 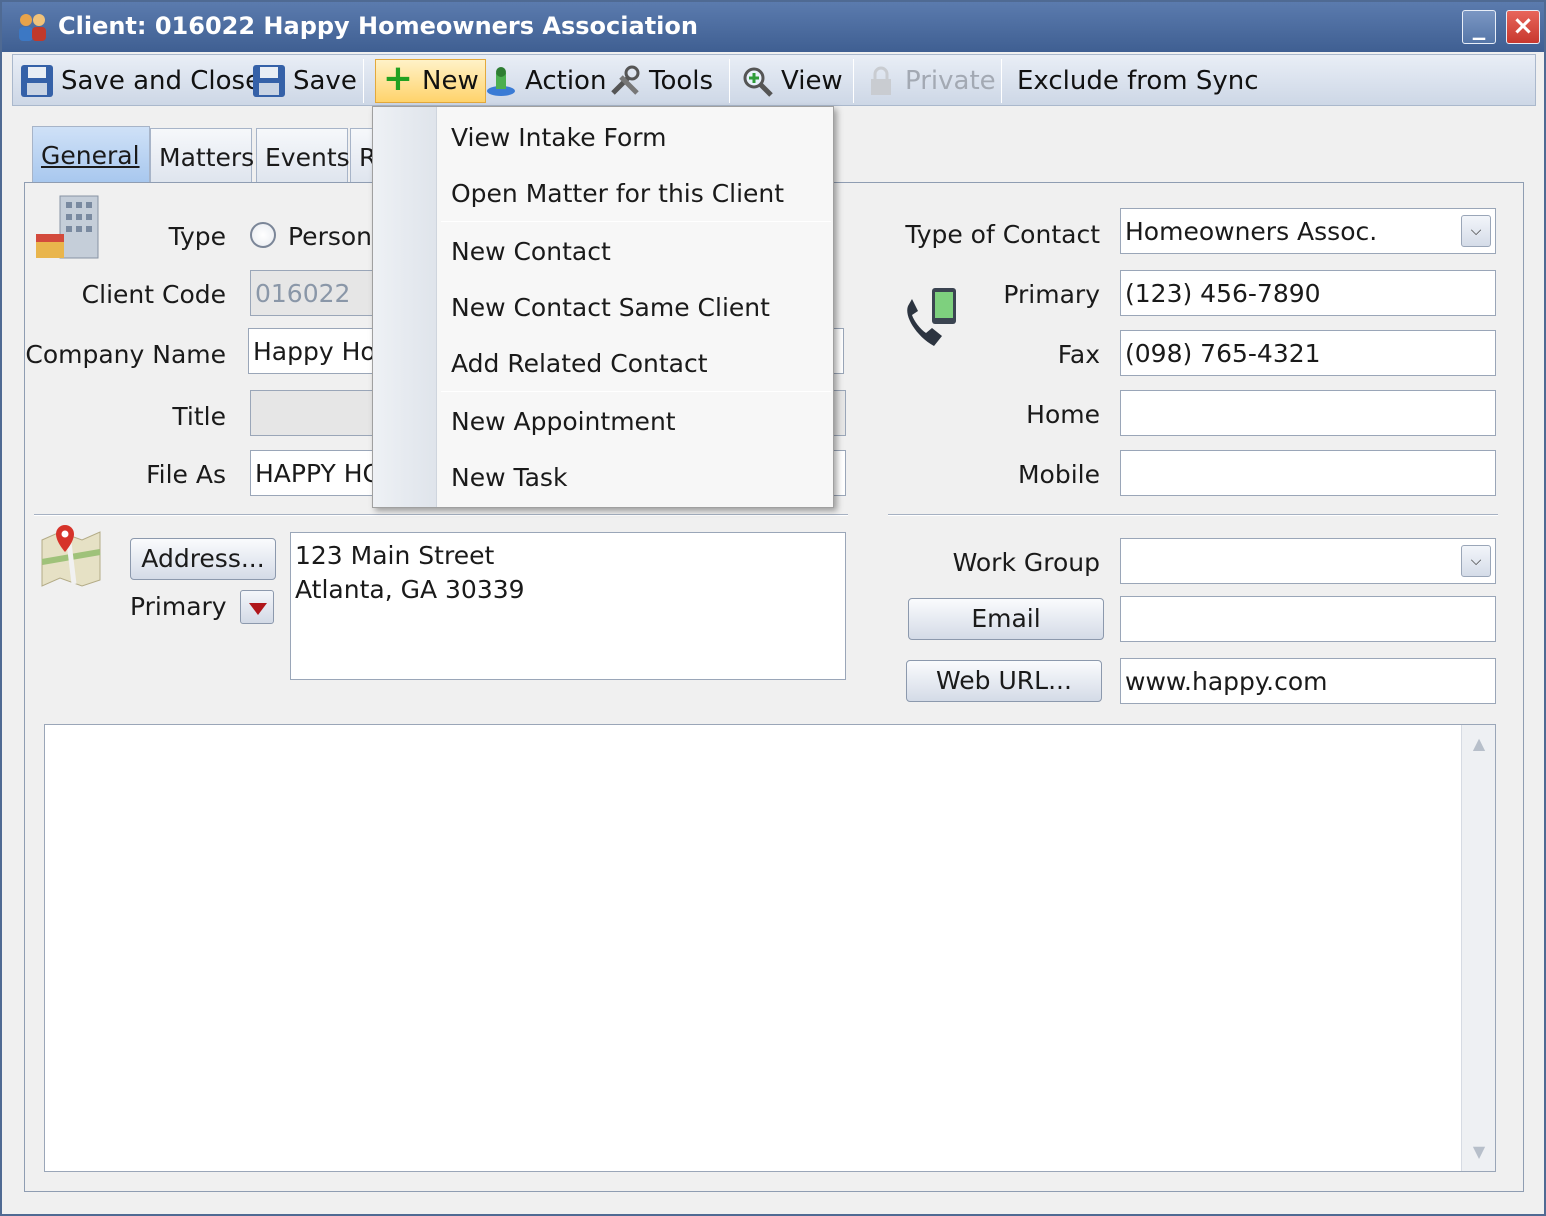 I want to click on company-name-label: Company Name, so click(x=125, y=354).